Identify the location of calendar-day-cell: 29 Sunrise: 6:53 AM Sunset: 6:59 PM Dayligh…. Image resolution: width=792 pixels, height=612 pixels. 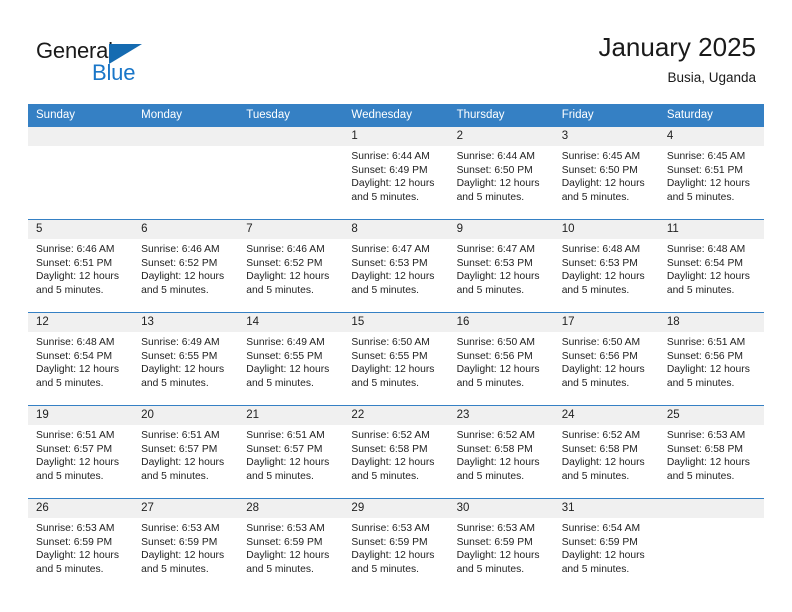
(396, 544).